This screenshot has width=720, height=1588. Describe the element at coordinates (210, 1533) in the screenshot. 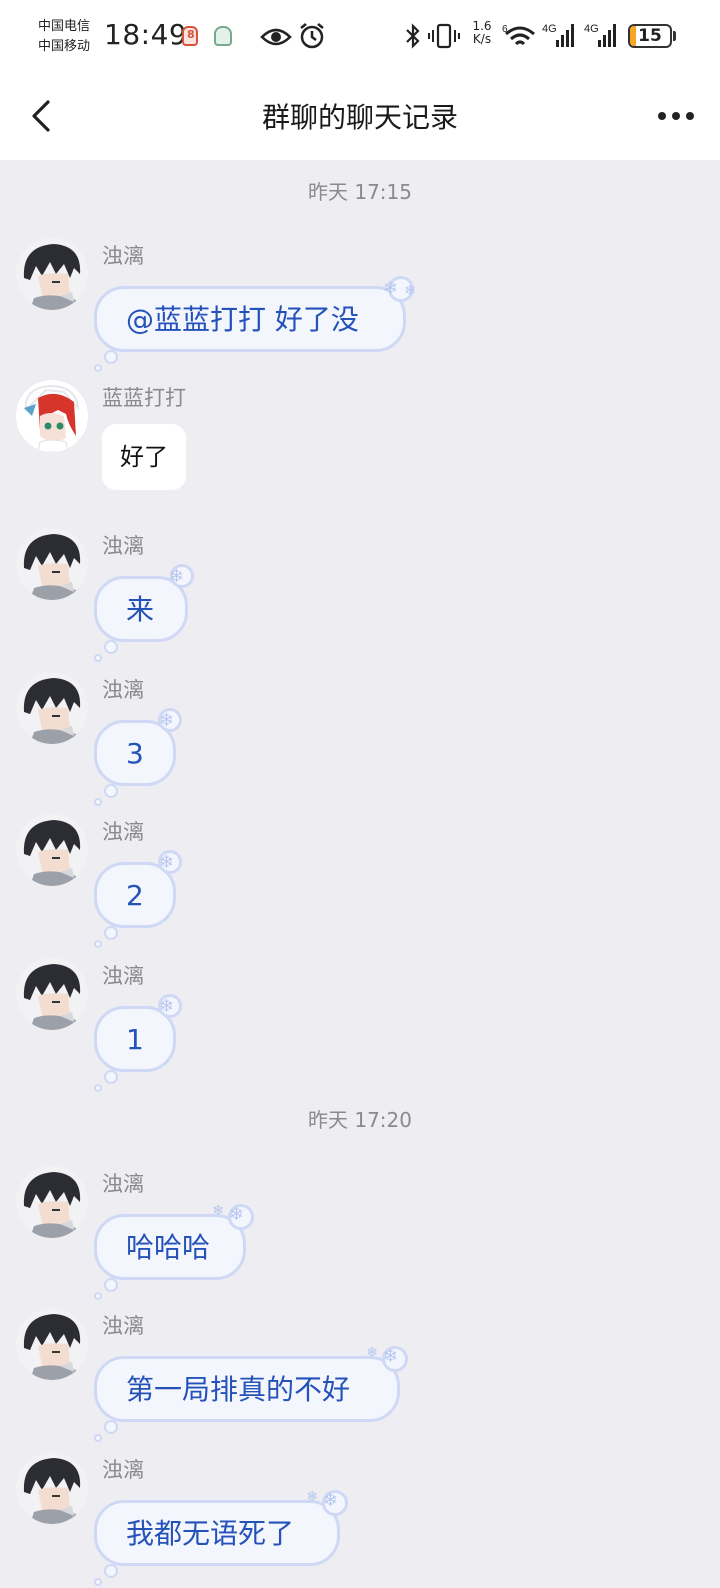

I see `message-text: 我都无语死了` at that location.